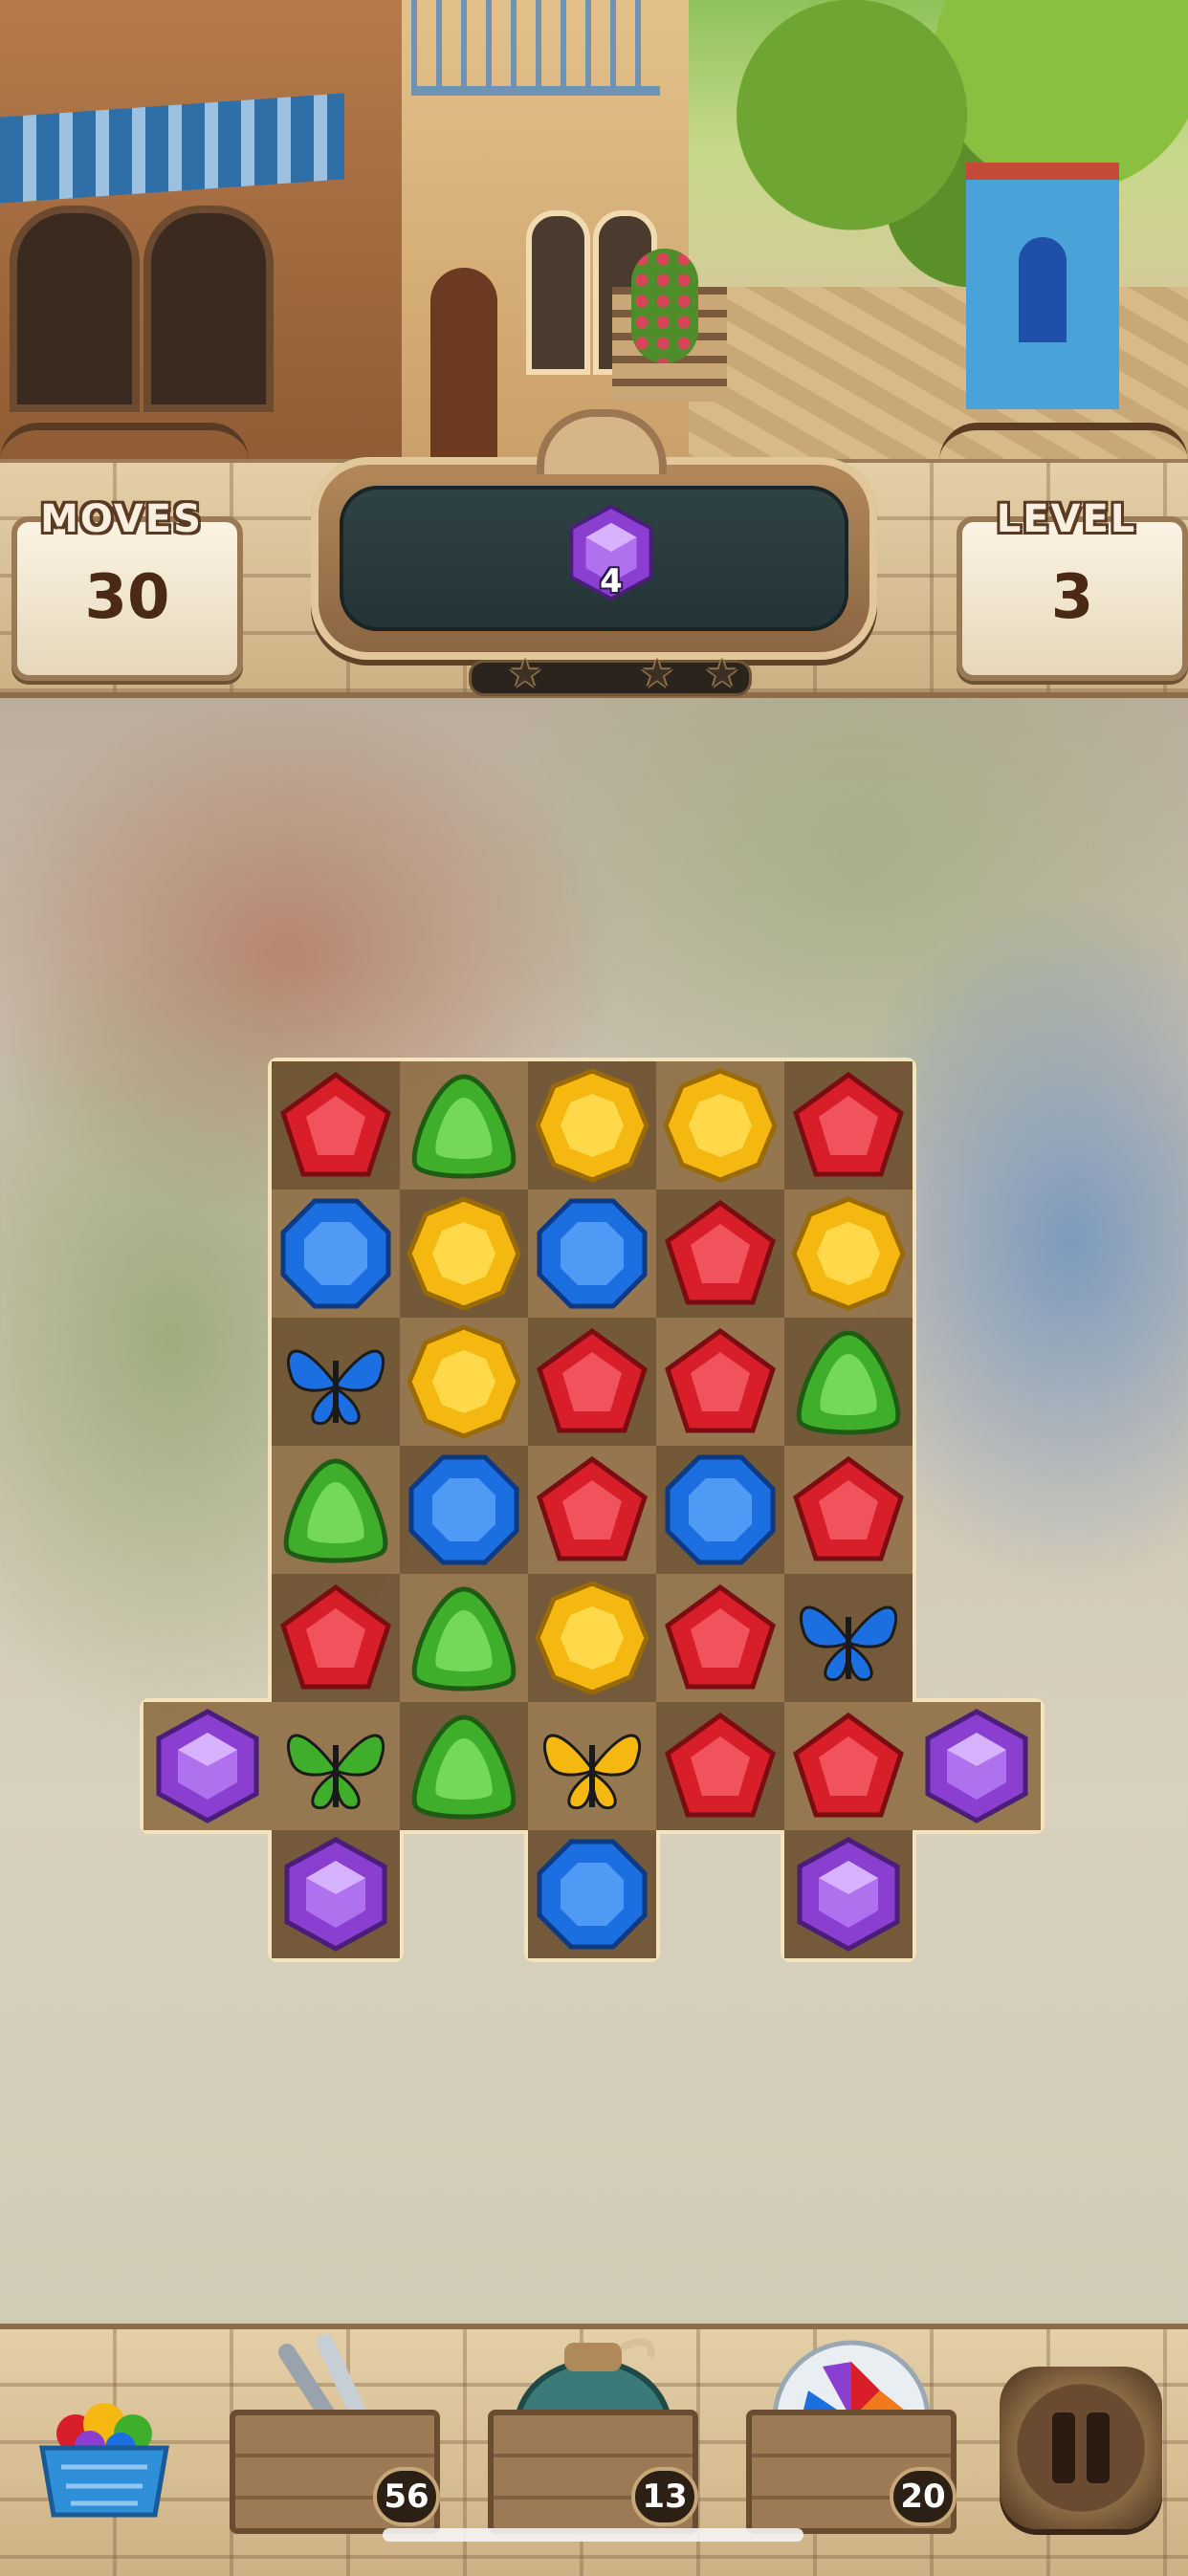 The height and width of the screenshot is (2576, 1188). What do you see at coordinates (127, 597) in the screenshot?
I see `moves-value: 30` at bounding box center [127, 597].